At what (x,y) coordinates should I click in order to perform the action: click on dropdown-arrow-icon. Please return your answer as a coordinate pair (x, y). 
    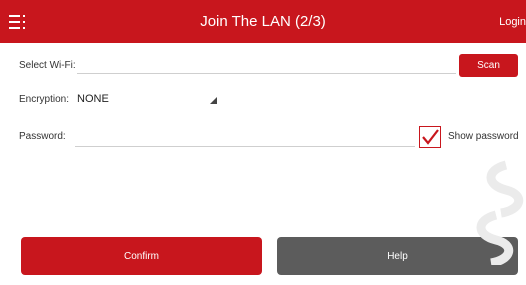
    Looking at the image, I should click on (213, 100).